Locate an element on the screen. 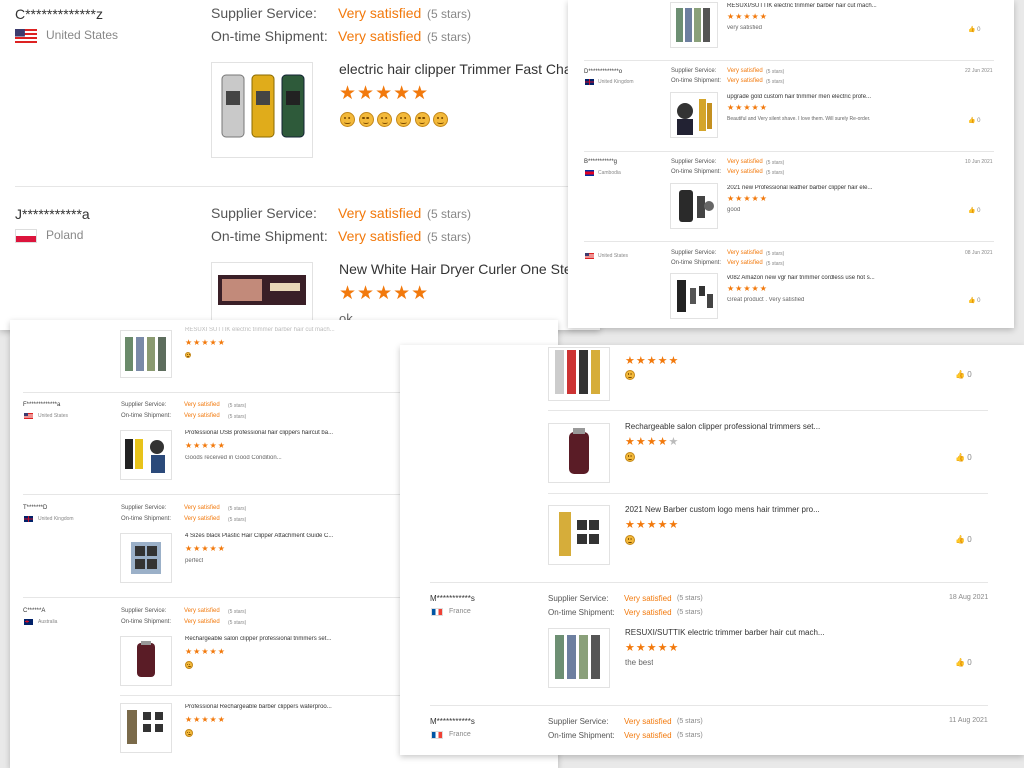  flag-uk-icon is located at coordinates (28, 519).